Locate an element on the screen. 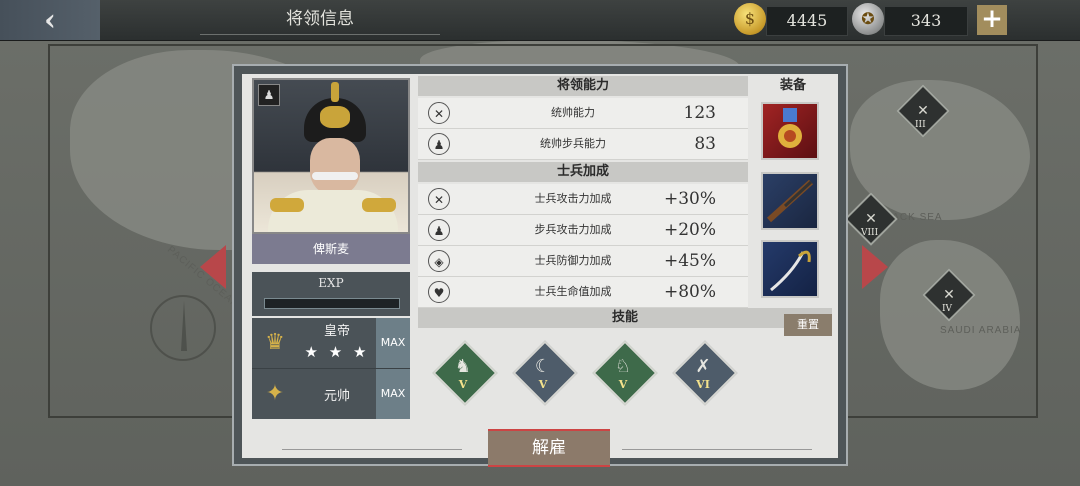  gold-counter: 4445 is located at coordinates (807, 21).